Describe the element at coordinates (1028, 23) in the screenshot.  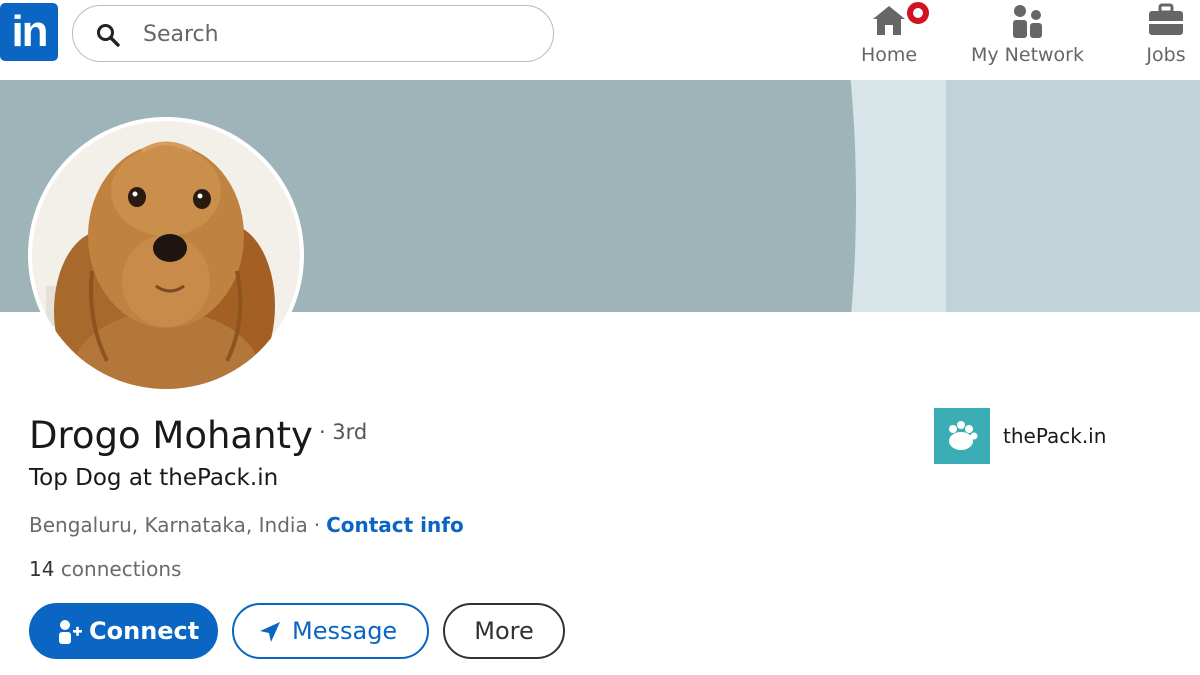
I see `people-icon` at that location.